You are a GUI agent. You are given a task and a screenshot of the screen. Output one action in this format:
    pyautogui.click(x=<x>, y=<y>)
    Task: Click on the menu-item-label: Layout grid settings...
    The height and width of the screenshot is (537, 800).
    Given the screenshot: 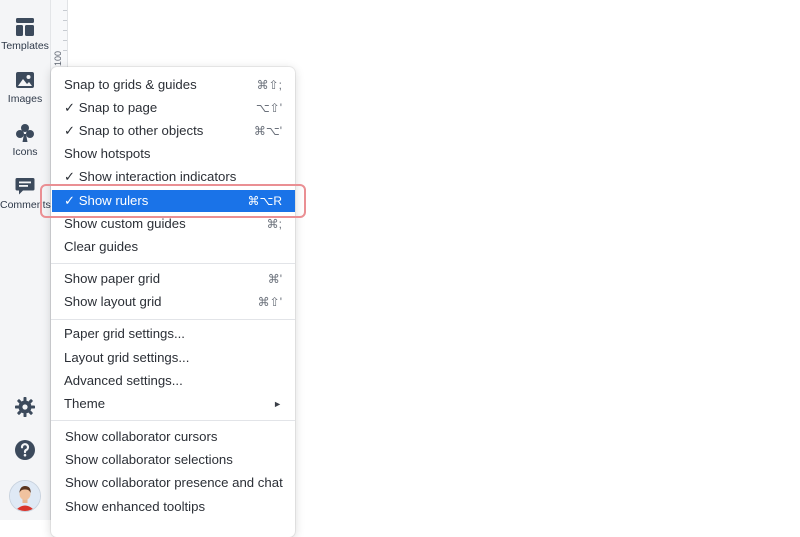 What is the action you would take?
    pyautogui.click(x=127, y=357)
    